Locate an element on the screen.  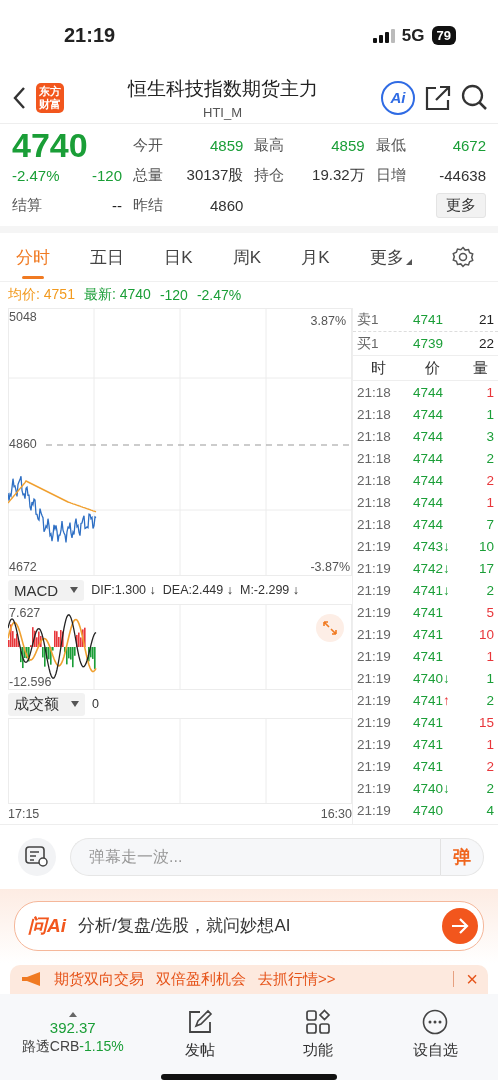
indicator-dropdown: 成交额 is located at coordinates (46, 704).